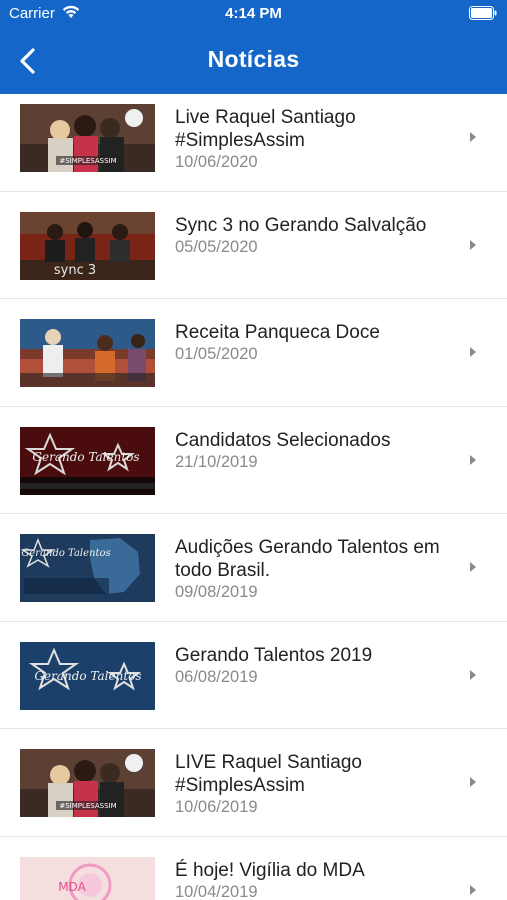  What do you see at coordinates (87, 353) in the screenshot?
I see `news-thumbnail` at bounding box center [87, 353].